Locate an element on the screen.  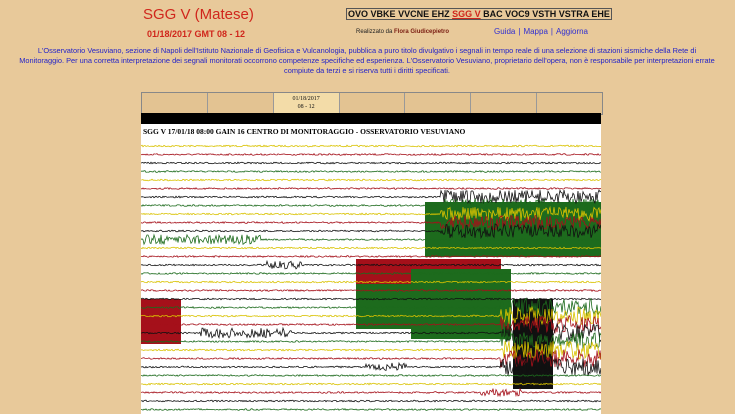
update-link: Aggiorna is located at coordinates (572, 31).